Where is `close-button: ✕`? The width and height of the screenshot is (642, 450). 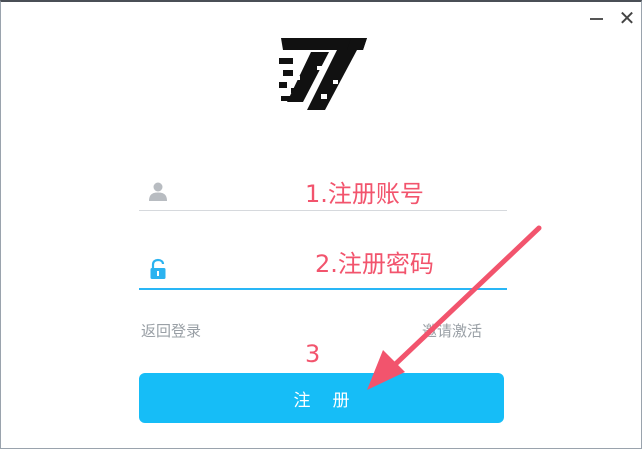
close-button: ✕ is located at coordinates (627, 18).